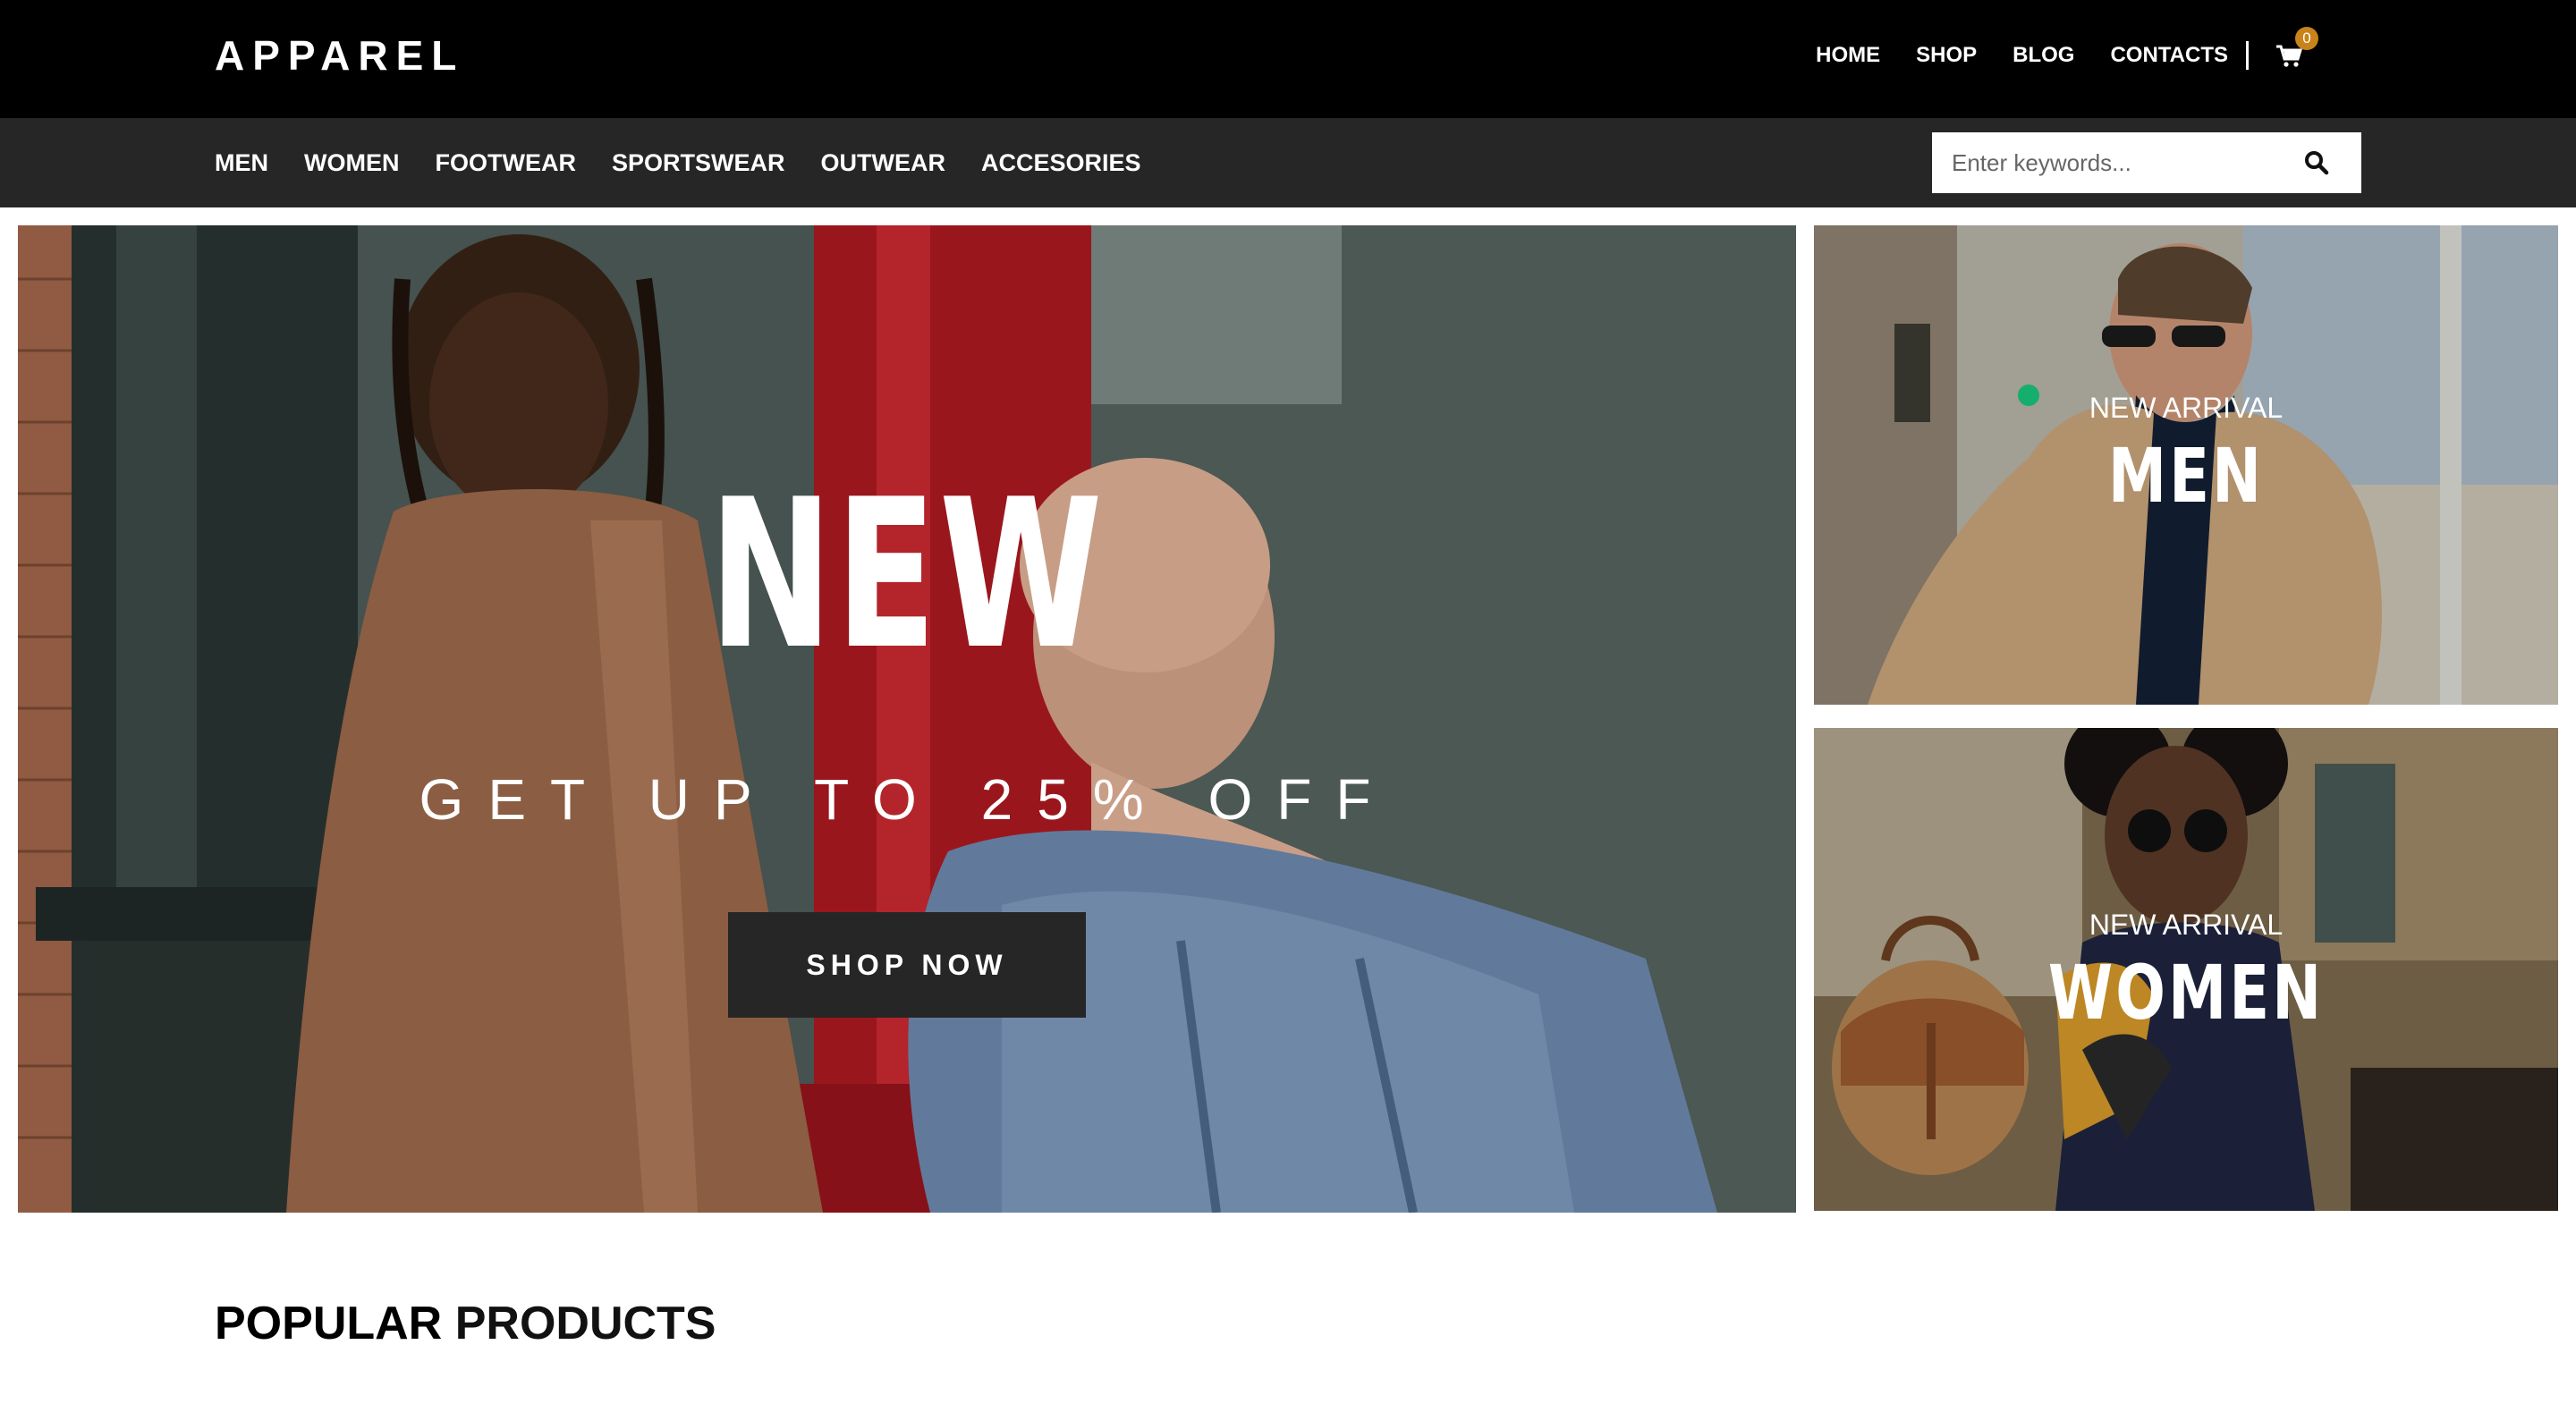 The height and width of the screenshot is (1404, 2576). I want to click on cart-button: 0, so click(2296, 50).